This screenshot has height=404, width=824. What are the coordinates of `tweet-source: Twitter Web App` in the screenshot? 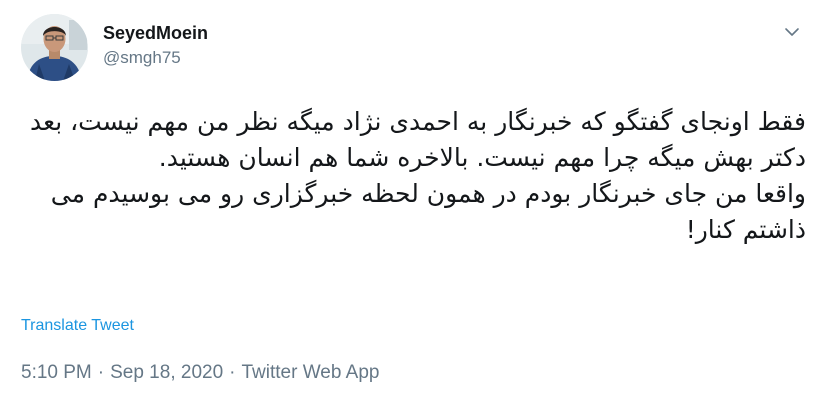 It's located at (310, 372).